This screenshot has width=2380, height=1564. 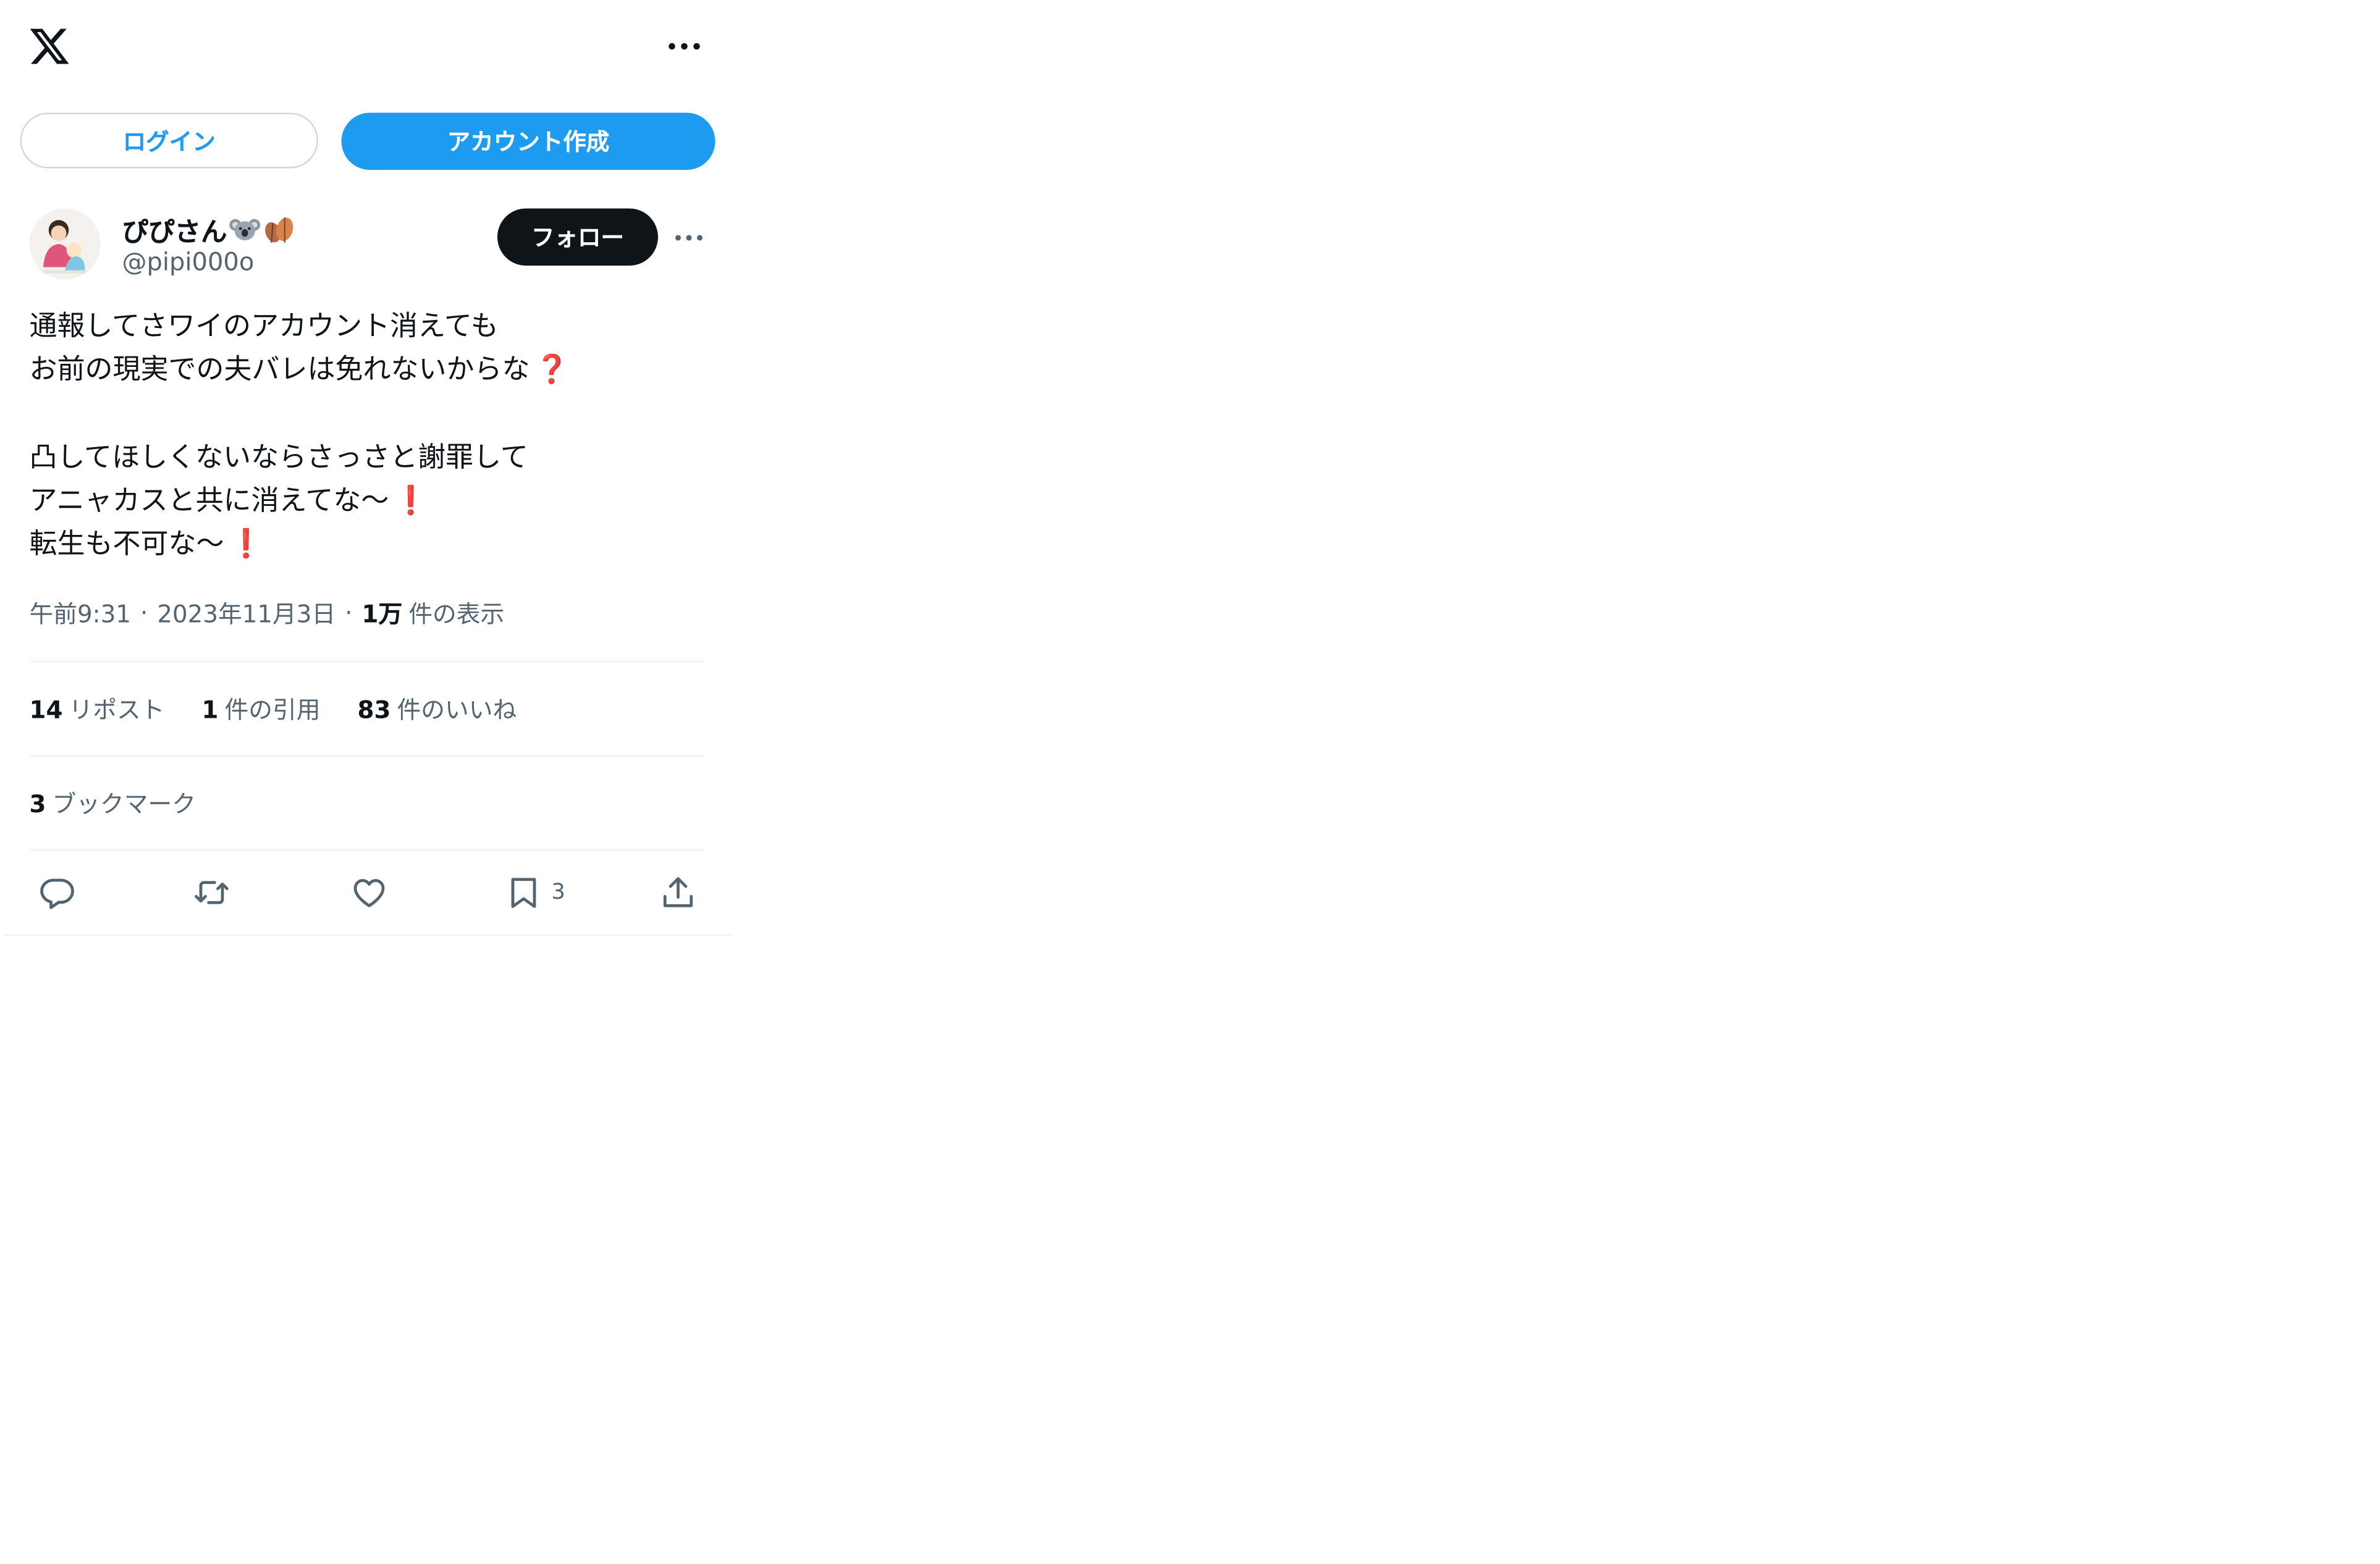 What do you see at coordinates (457, 614) in the screenshot?
I see `views-label: 件の表示` at bounding box center [457, 614].